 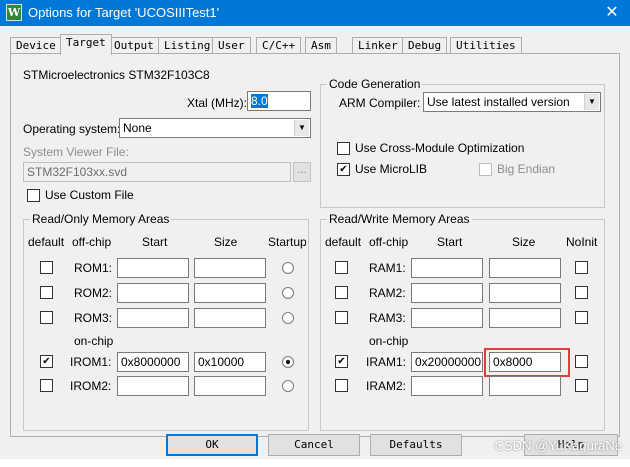 I want to click on irom1-label: IROM1:, so click(x=91, y=362).